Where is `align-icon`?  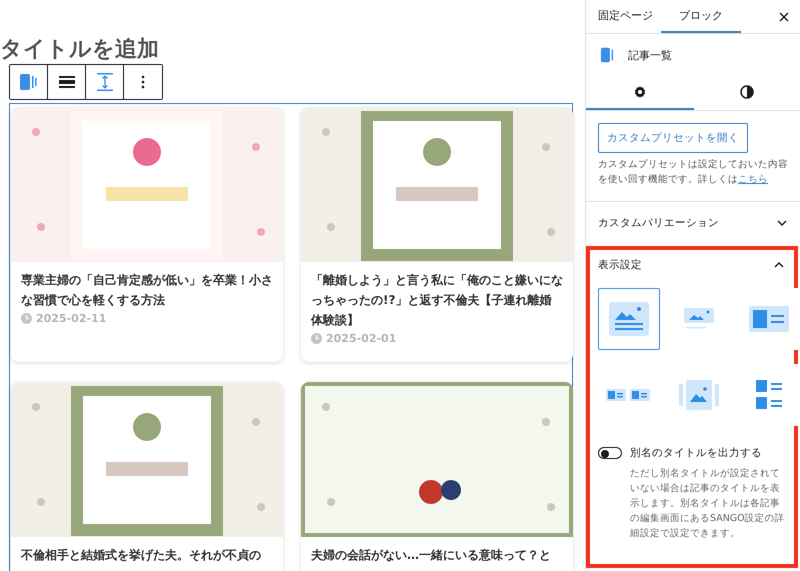 align-icon is located at coordinates (66, 82).